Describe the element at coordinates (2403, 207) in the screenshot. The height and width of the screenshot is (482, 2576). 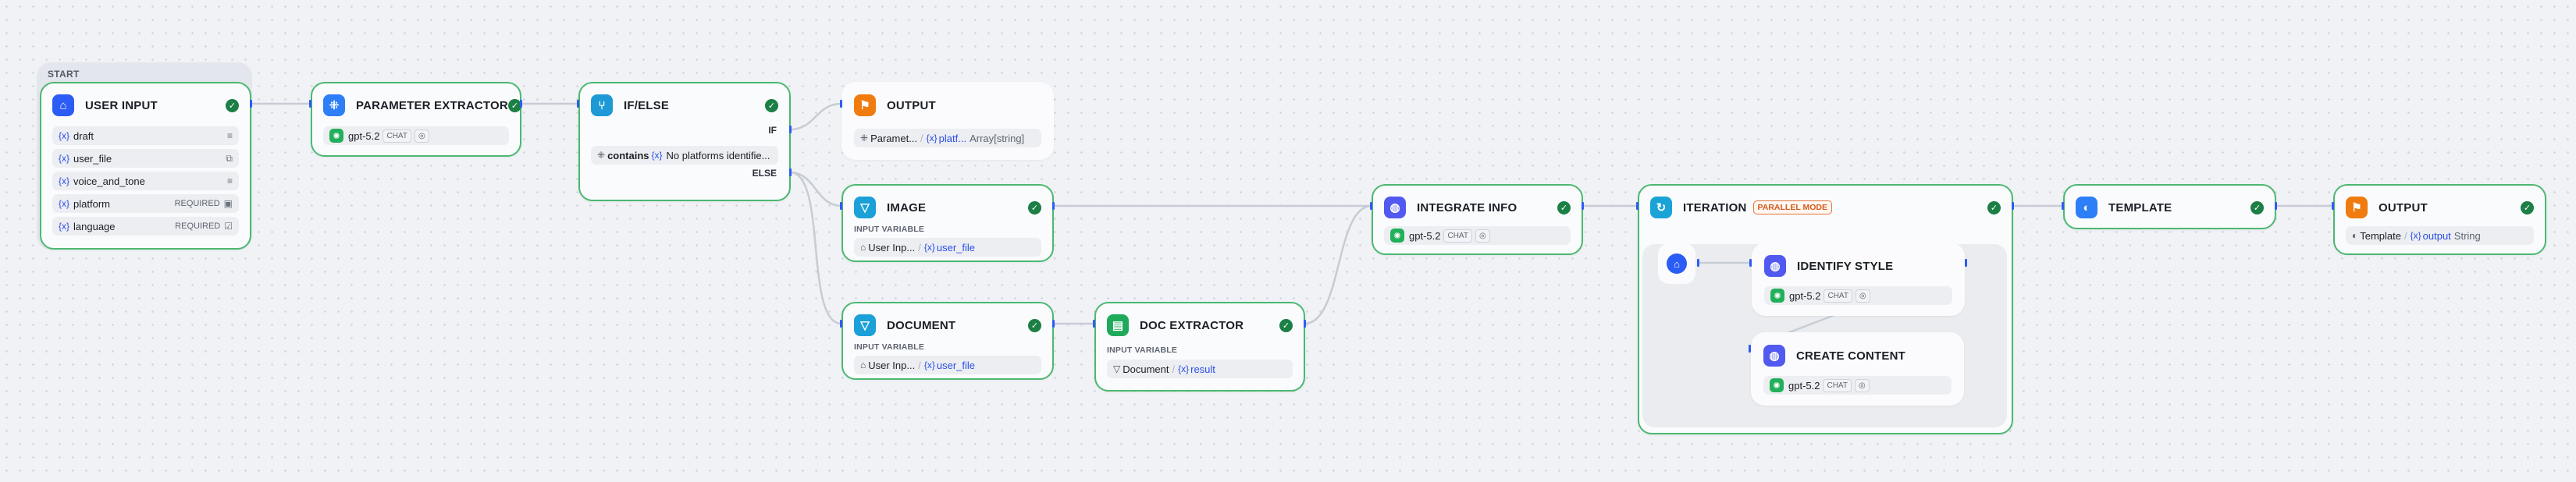
I see `node-title: OUTPUT` at that location.